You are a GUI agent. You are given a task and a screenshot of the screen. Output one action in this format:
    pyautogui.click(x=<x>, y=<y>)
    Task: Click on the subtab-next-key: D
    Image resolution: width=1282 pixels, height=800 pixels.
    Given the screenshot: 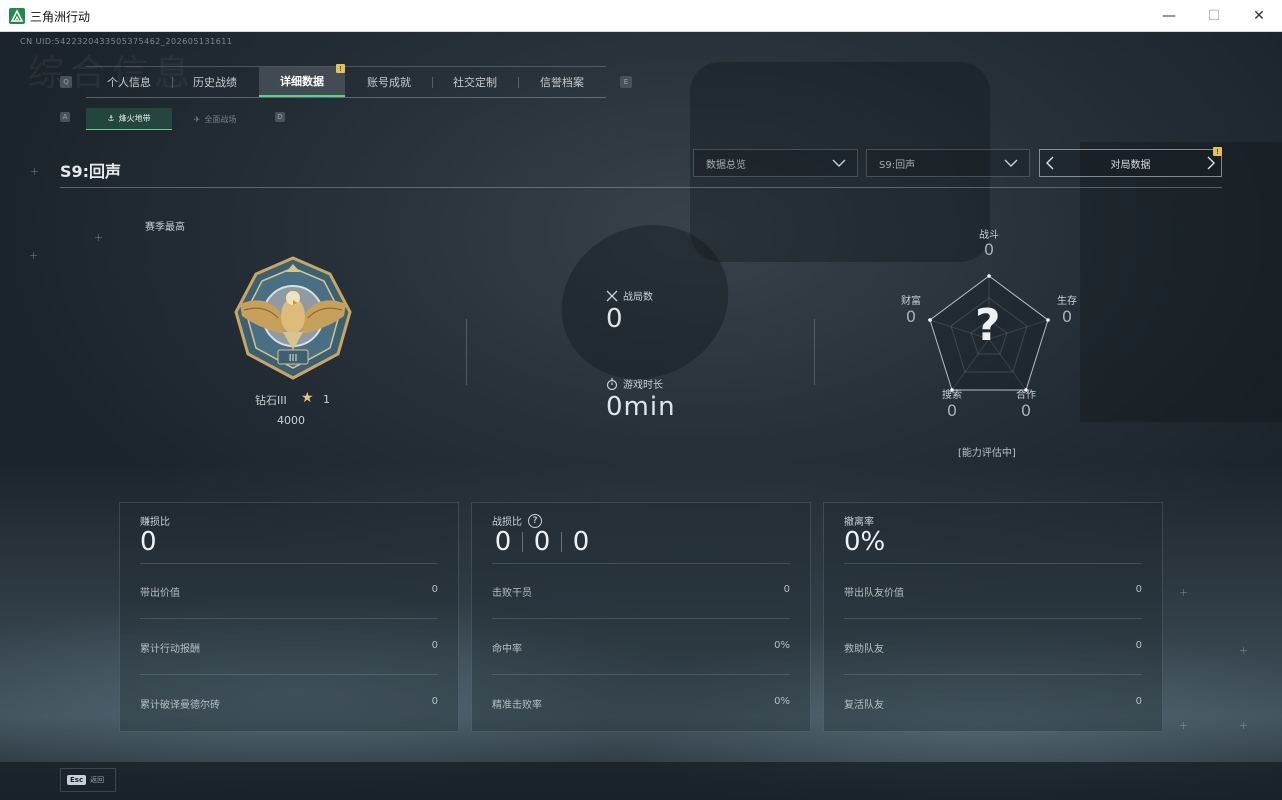 What is the action you would take?
    pyautogui.click(x=280, y=117)
    